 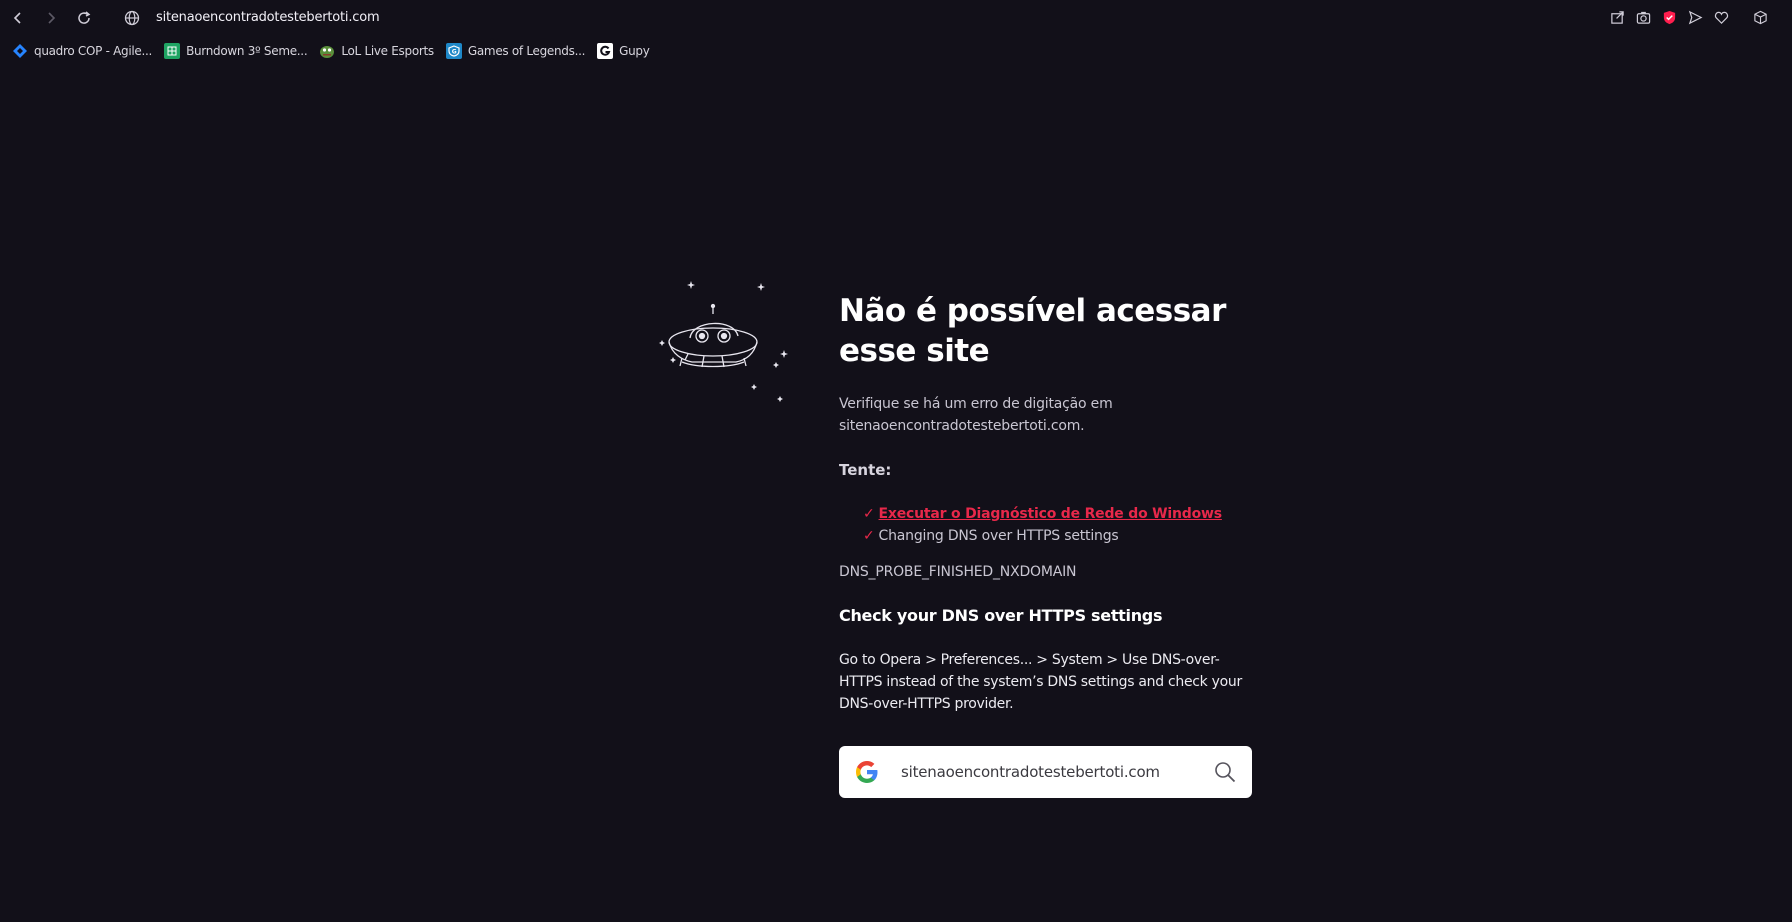 I want to click on share-icon, so click(x=1617, y=17).